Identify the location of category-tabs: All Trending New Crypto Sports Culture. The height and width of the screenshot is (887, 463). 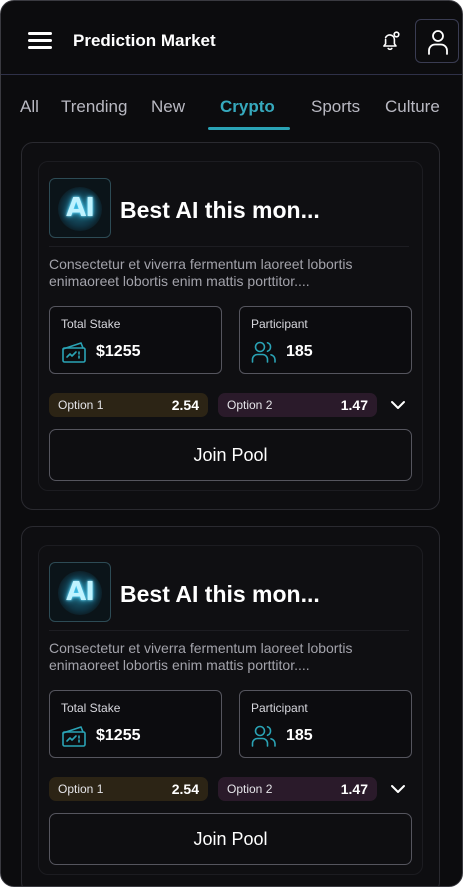
(231, 109).